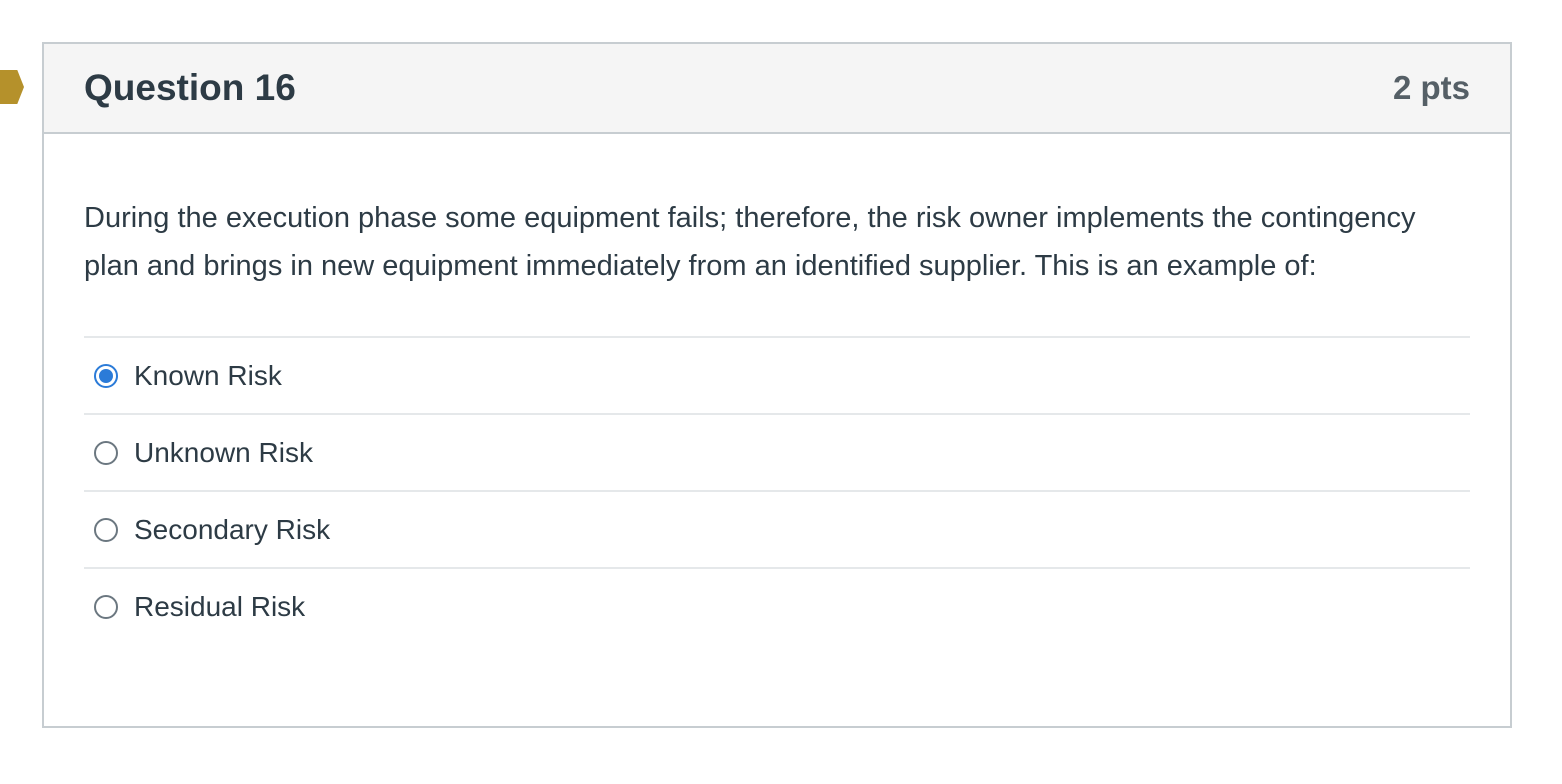 This screenshot has width=1562, height=784. I want to click on question-points: 2 pts, so click(1431, 87).